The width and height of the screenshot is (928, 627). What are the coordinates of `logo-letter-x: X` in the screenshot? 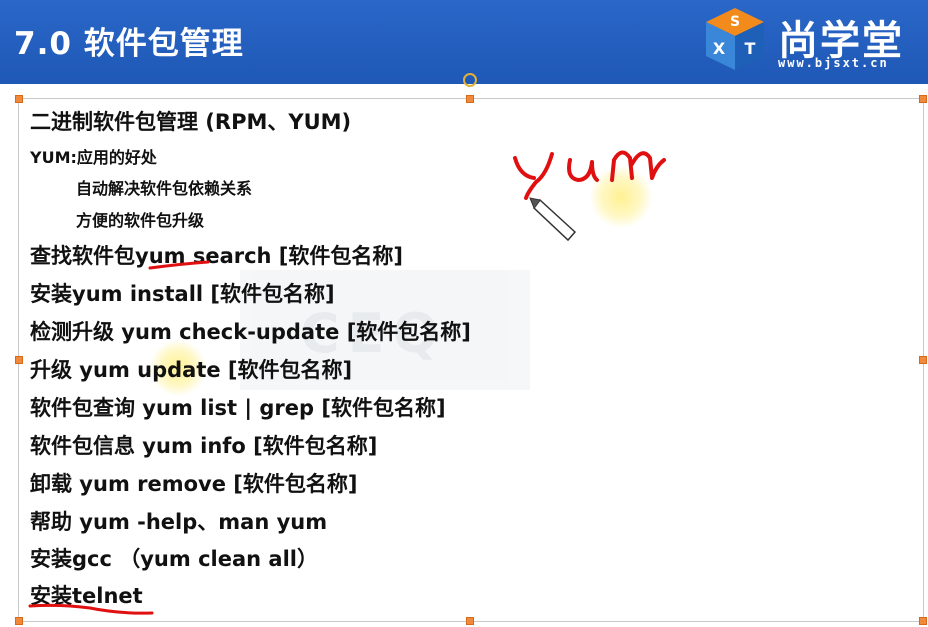 It's located at (719, 48).